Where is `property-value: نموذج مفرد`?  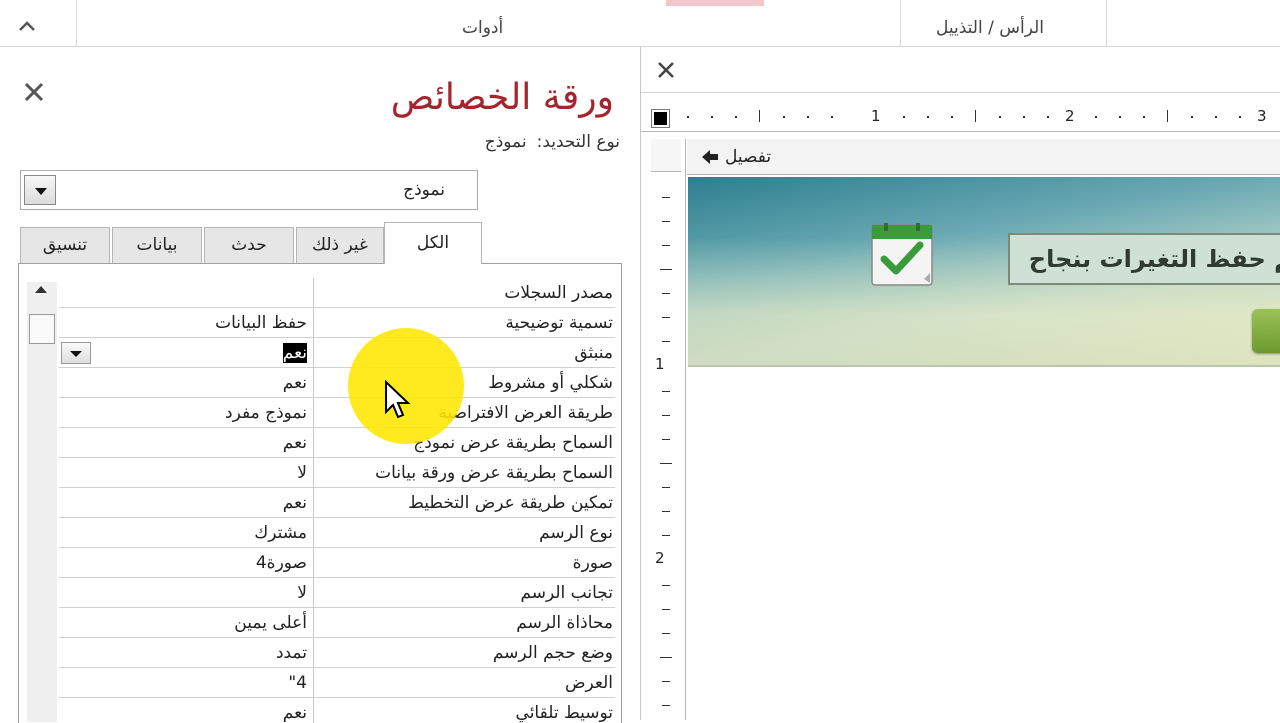 property-value: نموذج مفرد is located at coordinates (185, 412).